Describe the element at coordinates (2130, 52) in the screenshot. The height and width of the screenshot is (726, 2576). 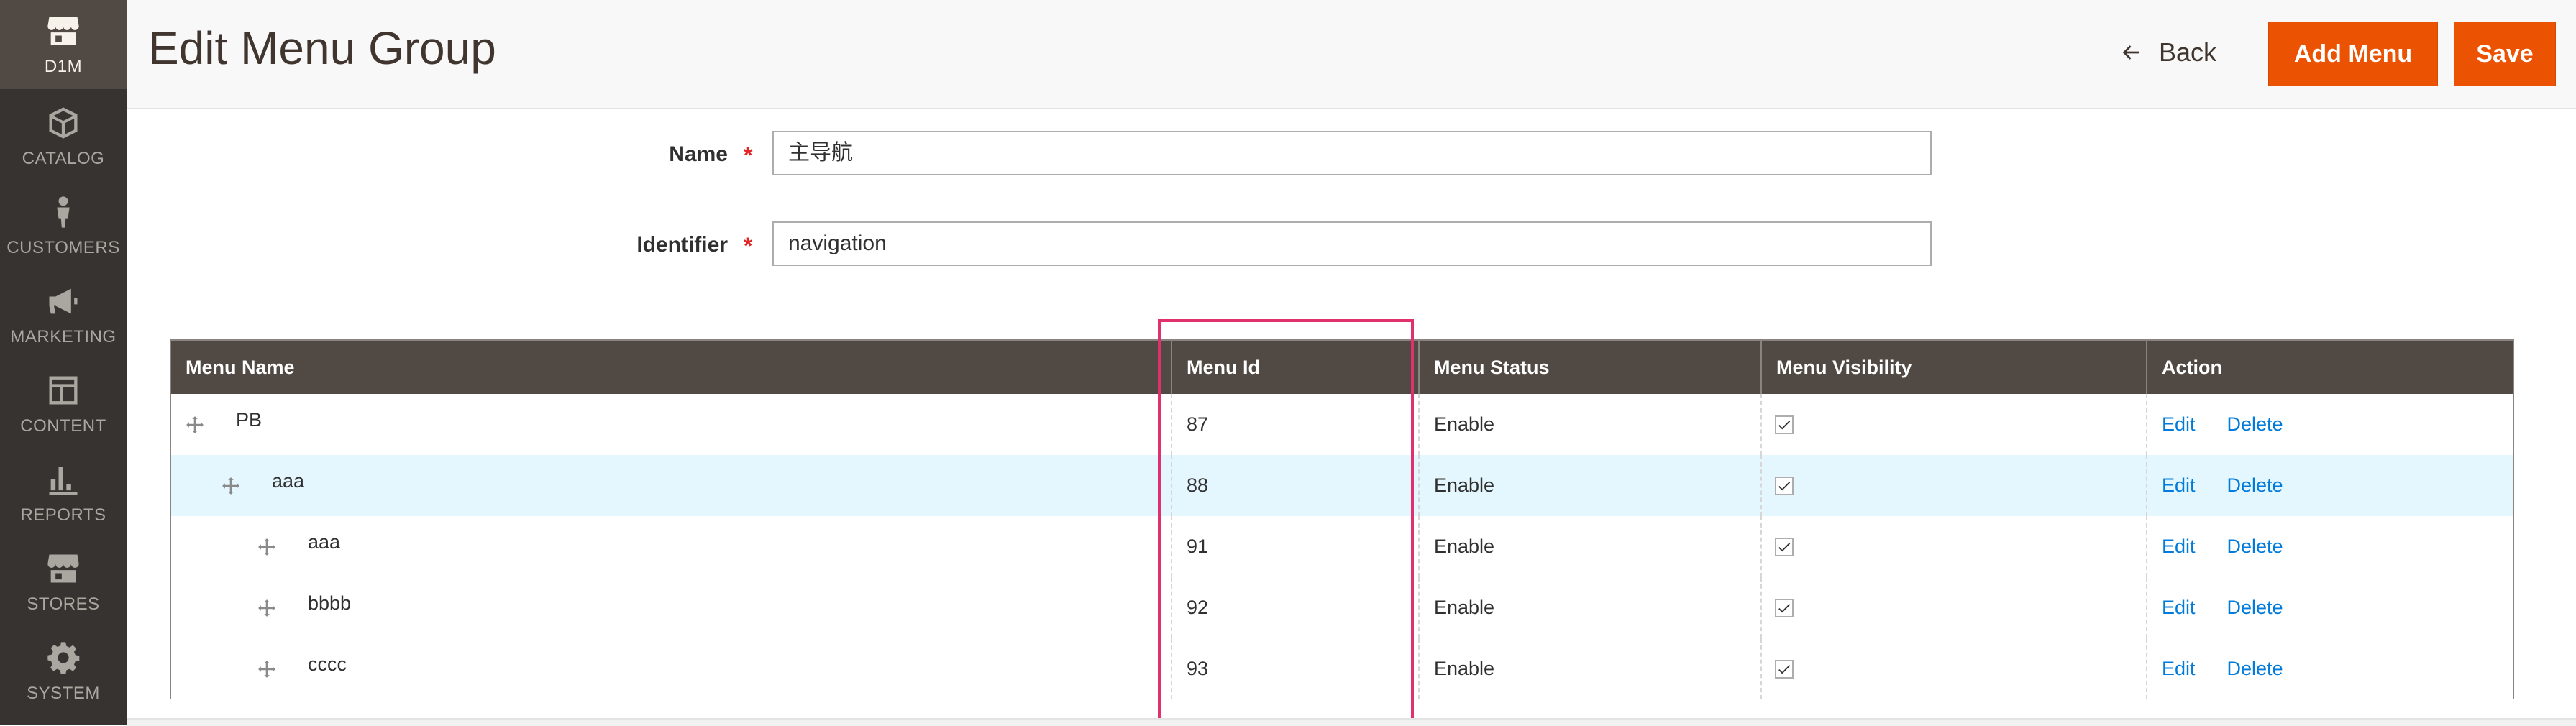
I see `arrow-left-icon` at that location.